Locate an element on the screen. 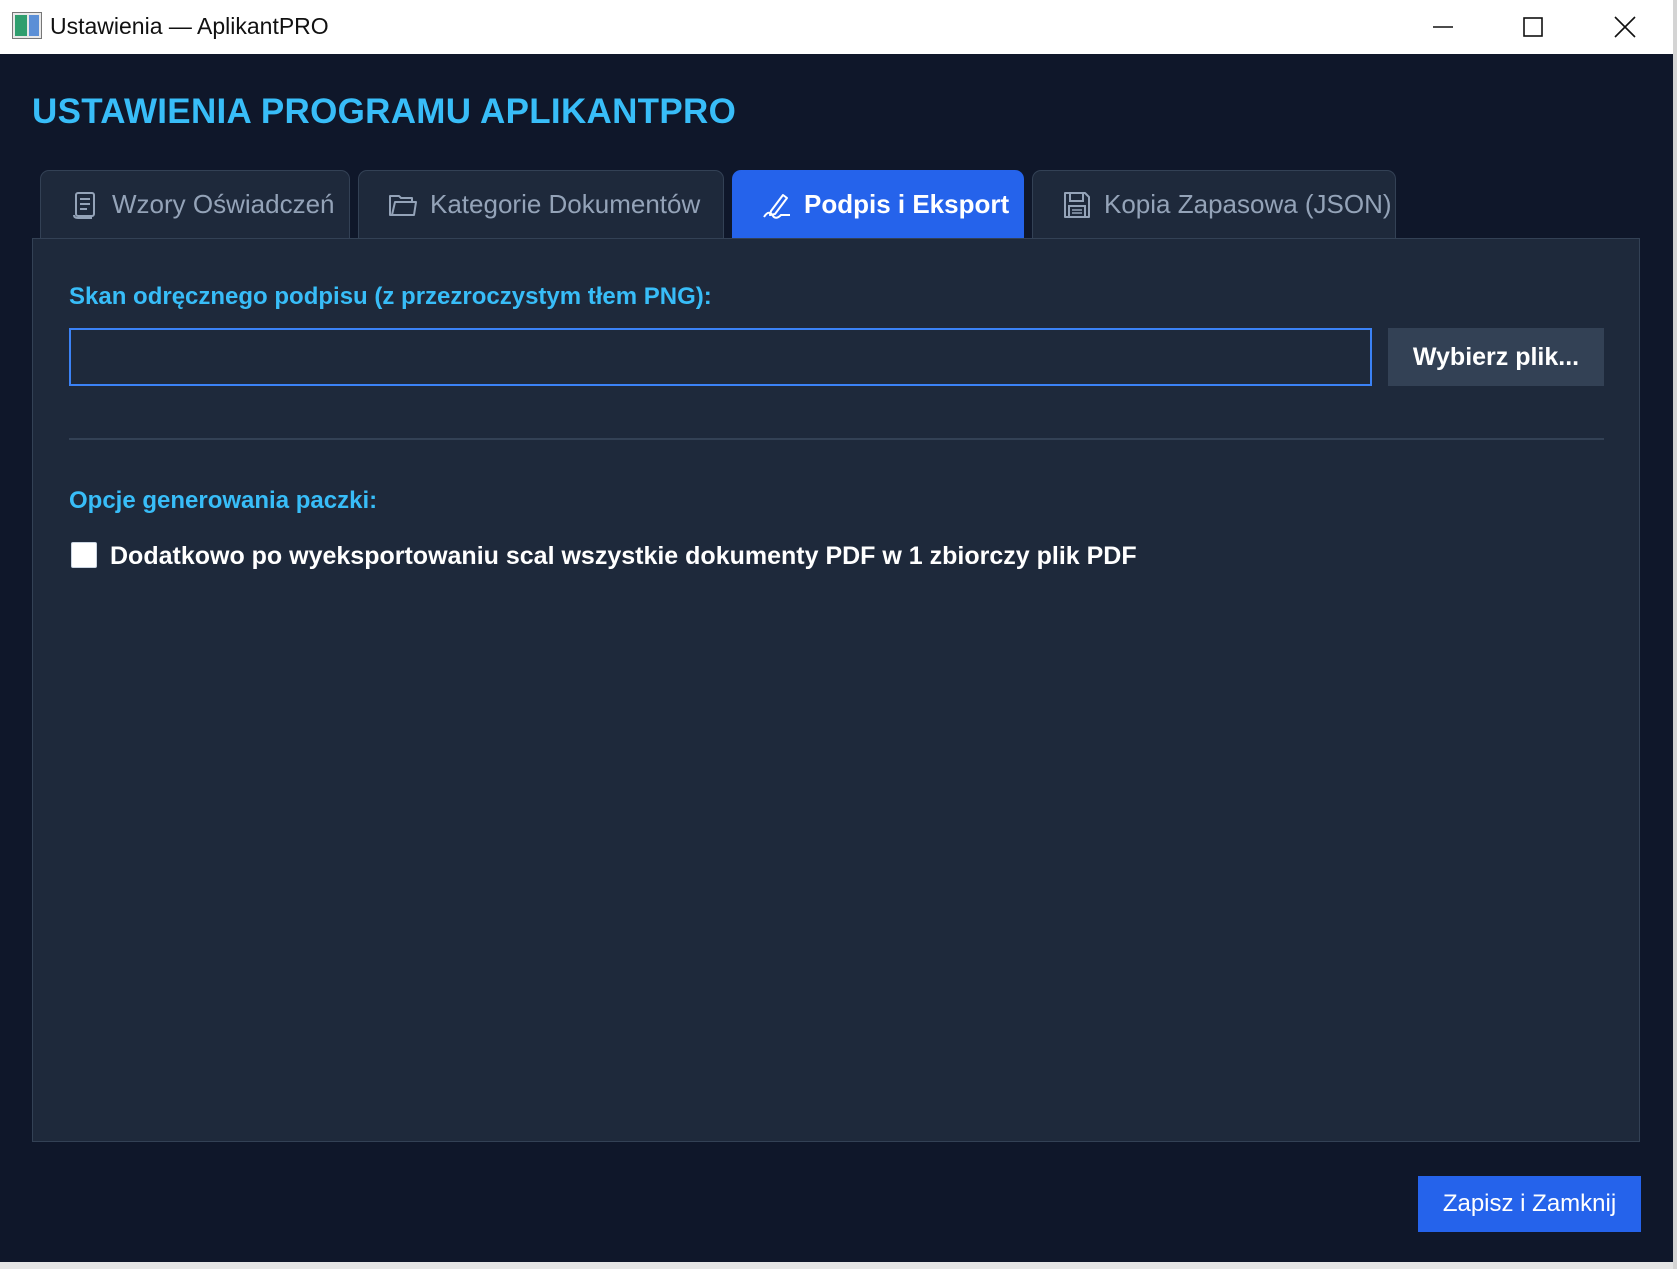 The width and height of the screenshot is (1677, 1269). close-button is located at coordinates (1625, 27).